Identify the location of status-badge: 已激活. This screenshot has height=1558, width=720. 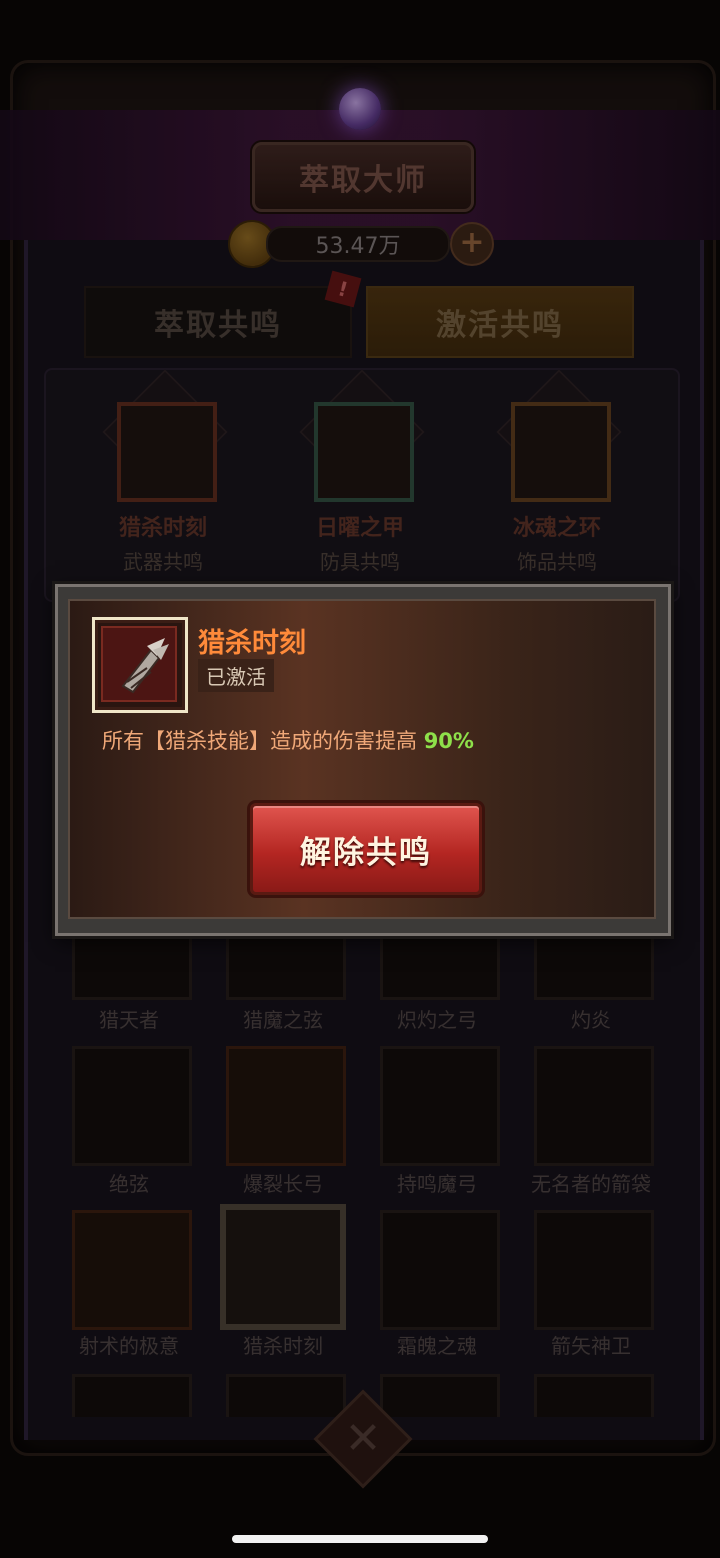
(236, 675).